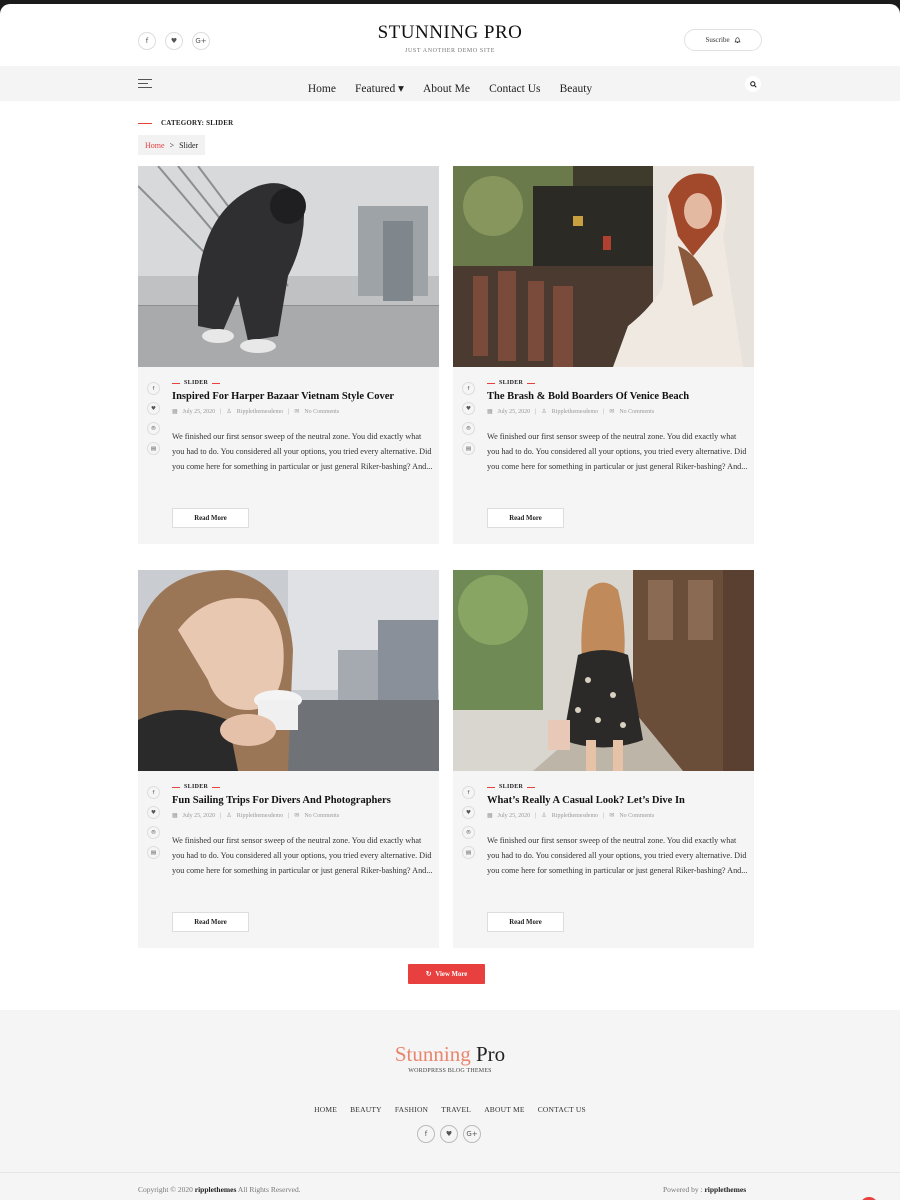 The height and width of the screenshot is (1200, 900). Describe the element at coordinates (145, 123) in the screenshot. I see `heading-accent-line` at that location.